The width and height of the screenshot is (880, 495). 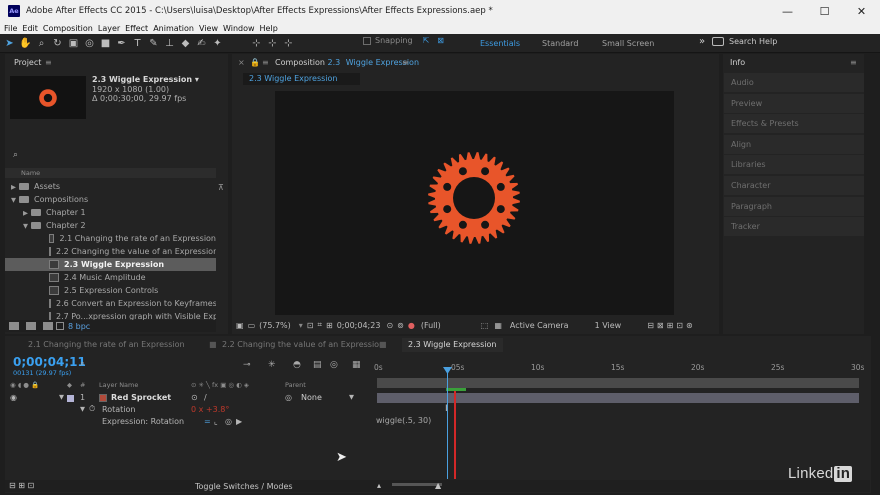 I want to click on lock-icon: 🔒, so click(x=255, y=62).